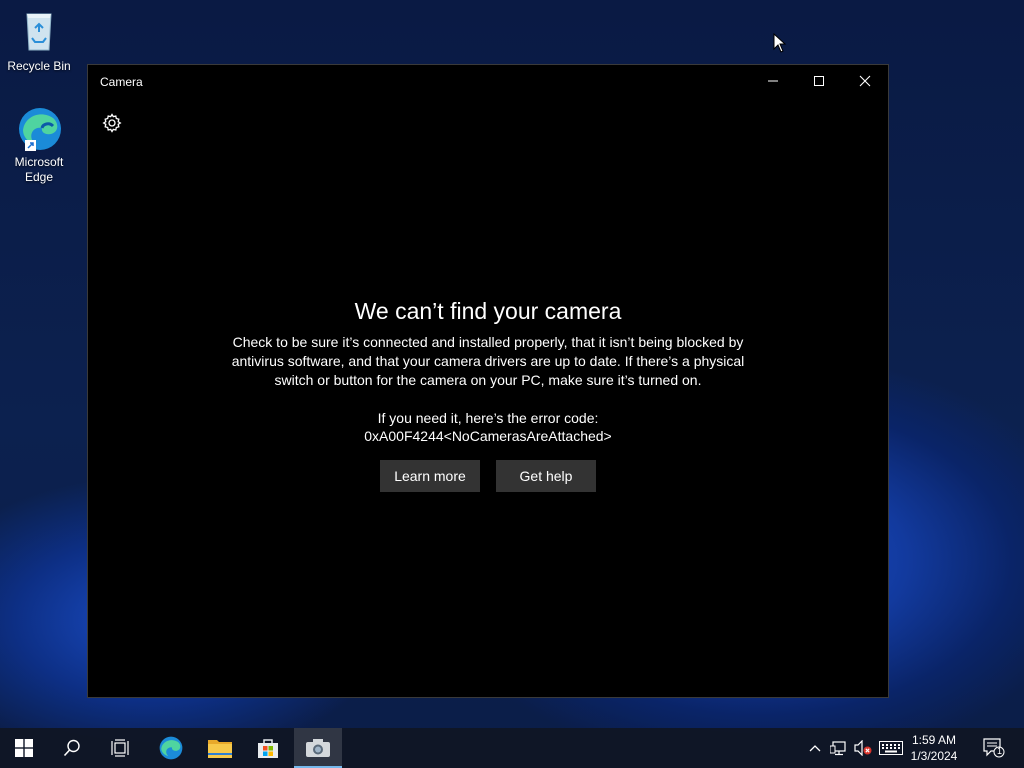 This screenshot has width=1024, height=768. What do you see at coordinates (488, 311) in the screenshot?
I see `error-heading: We can’t find your camera` at bounding box center [488, 311].